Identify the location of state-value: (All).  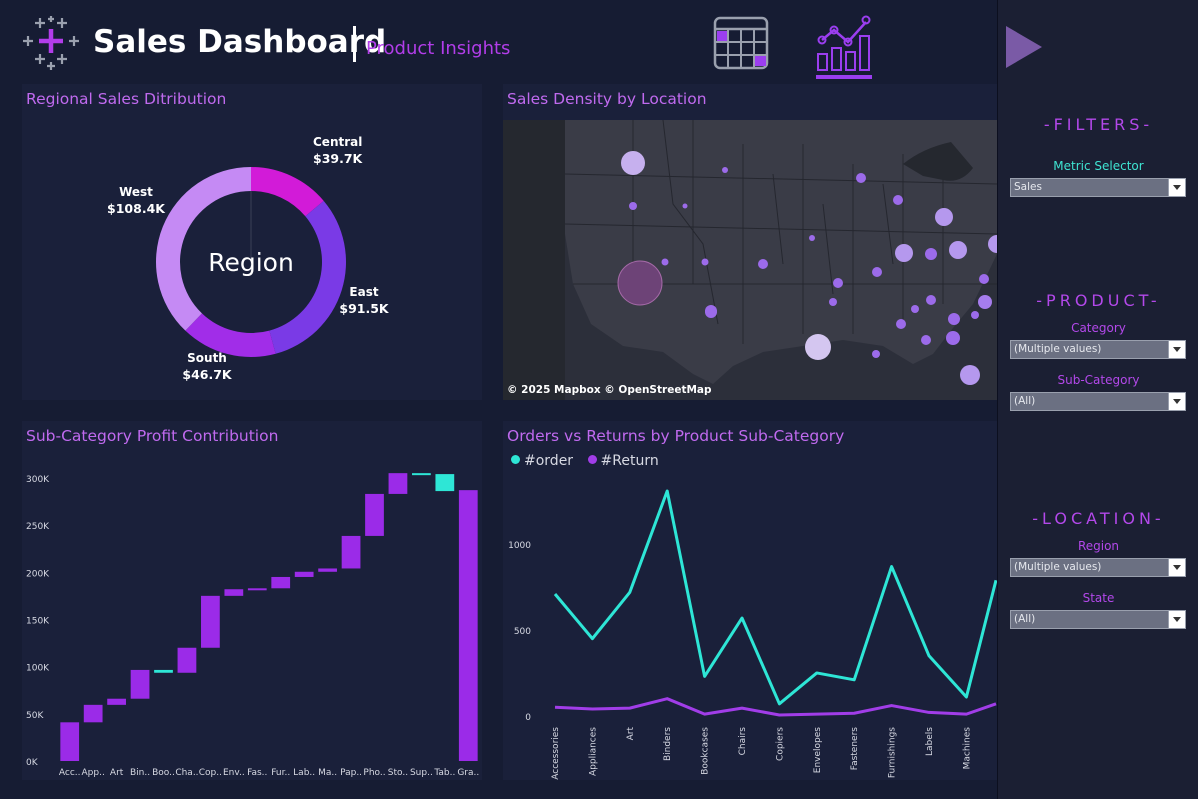
(1025, 619).